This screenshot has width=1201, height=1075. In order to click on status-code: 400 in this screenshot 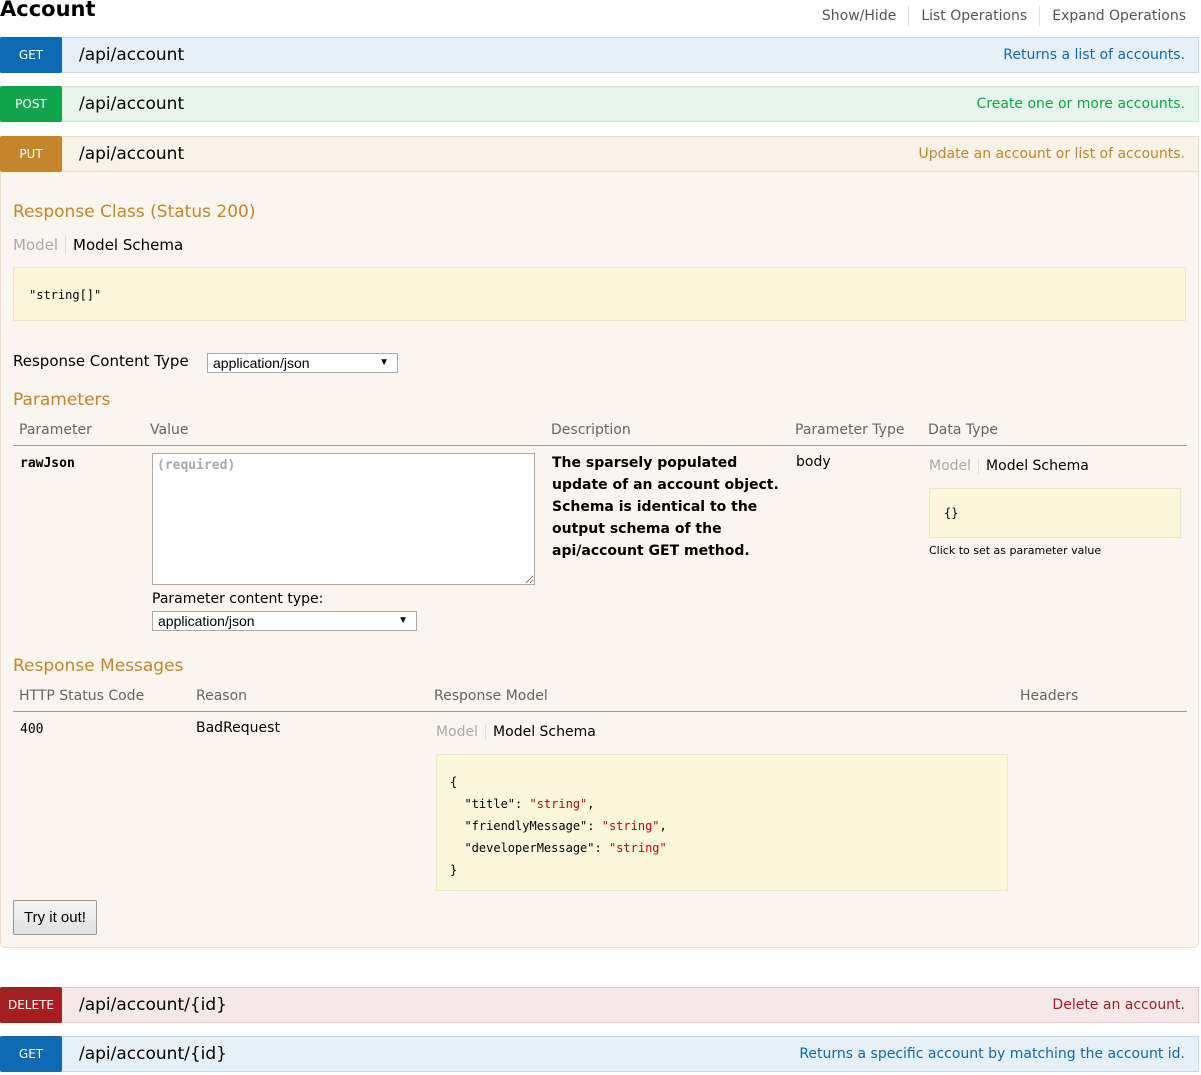, I will do `click(32, 729)`.